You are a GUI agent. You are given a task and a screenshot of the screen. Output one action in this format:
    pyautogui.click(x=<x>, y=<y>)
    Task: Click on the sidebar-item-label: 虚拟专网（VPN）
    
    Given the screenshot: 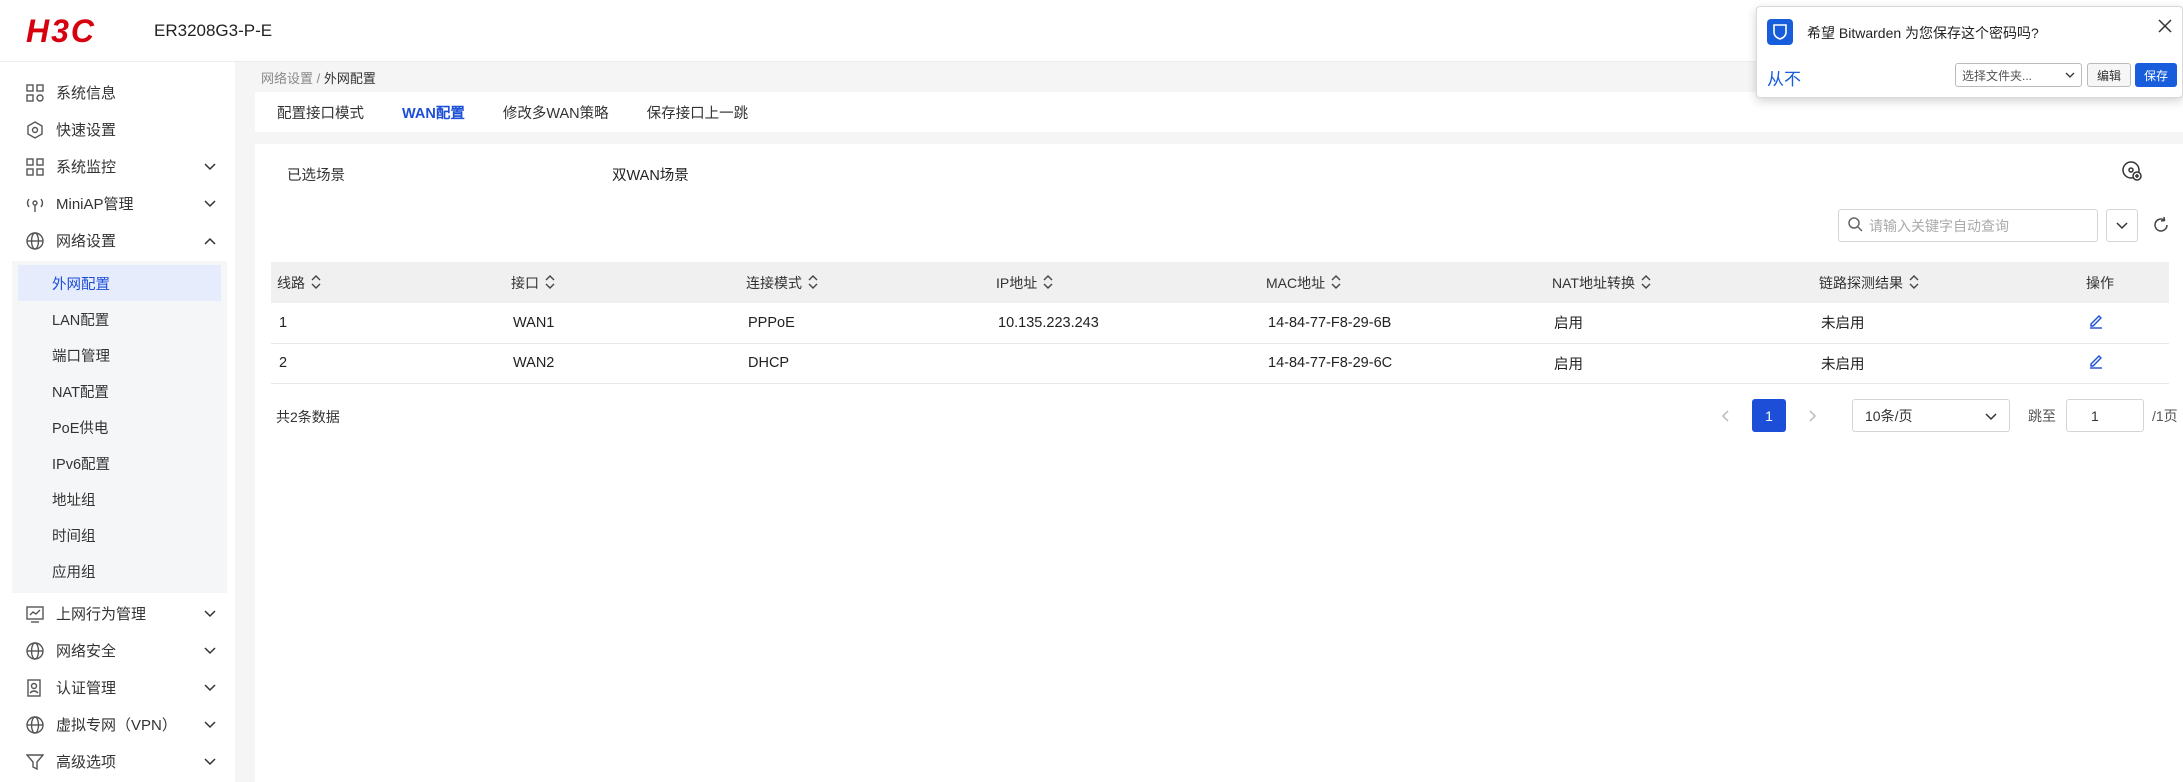 What is the action you would take?
    pyautogui.click(x=116, y=725)
    